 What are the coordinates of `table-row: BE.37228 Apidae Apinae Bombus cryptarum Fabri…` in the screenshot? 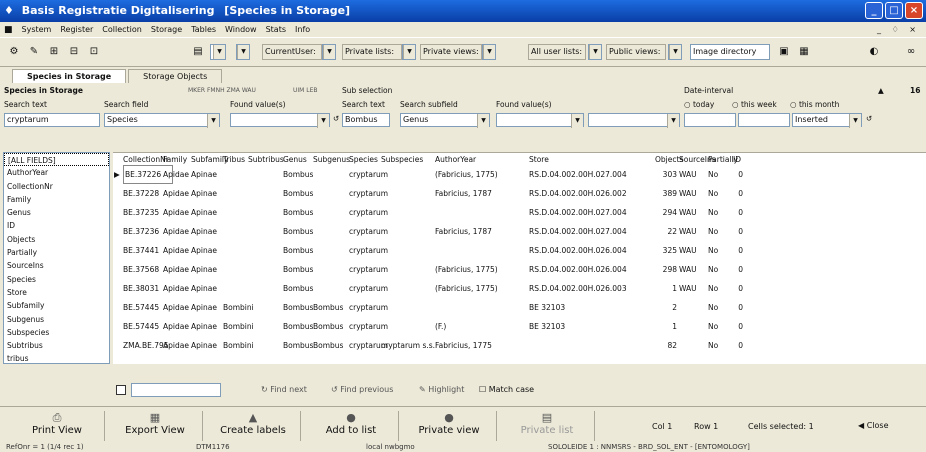 It's located at (519, 193).